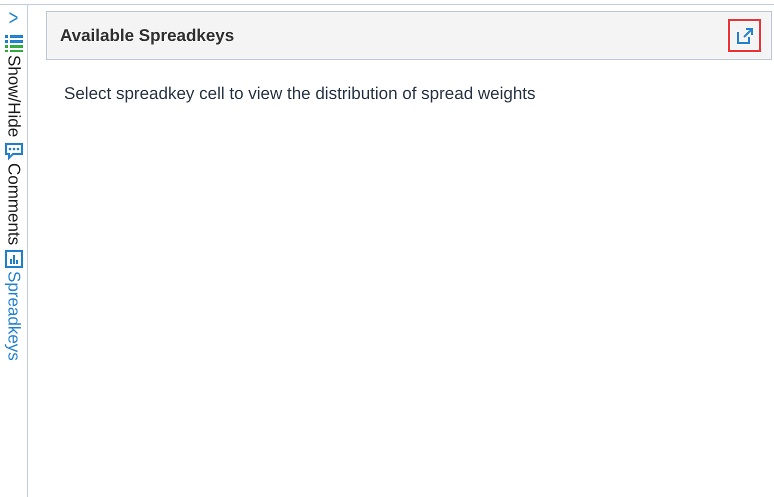 The width and height of the screenshot is (774, 497). I want to click on chart-icon, so click(14, 259).